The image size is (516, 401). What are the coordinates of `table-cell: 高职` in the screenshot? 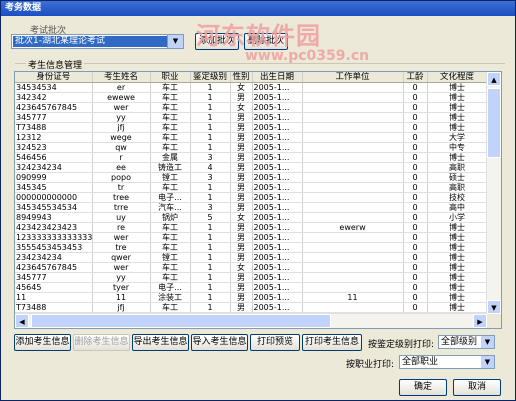 It's located at (457, 167).